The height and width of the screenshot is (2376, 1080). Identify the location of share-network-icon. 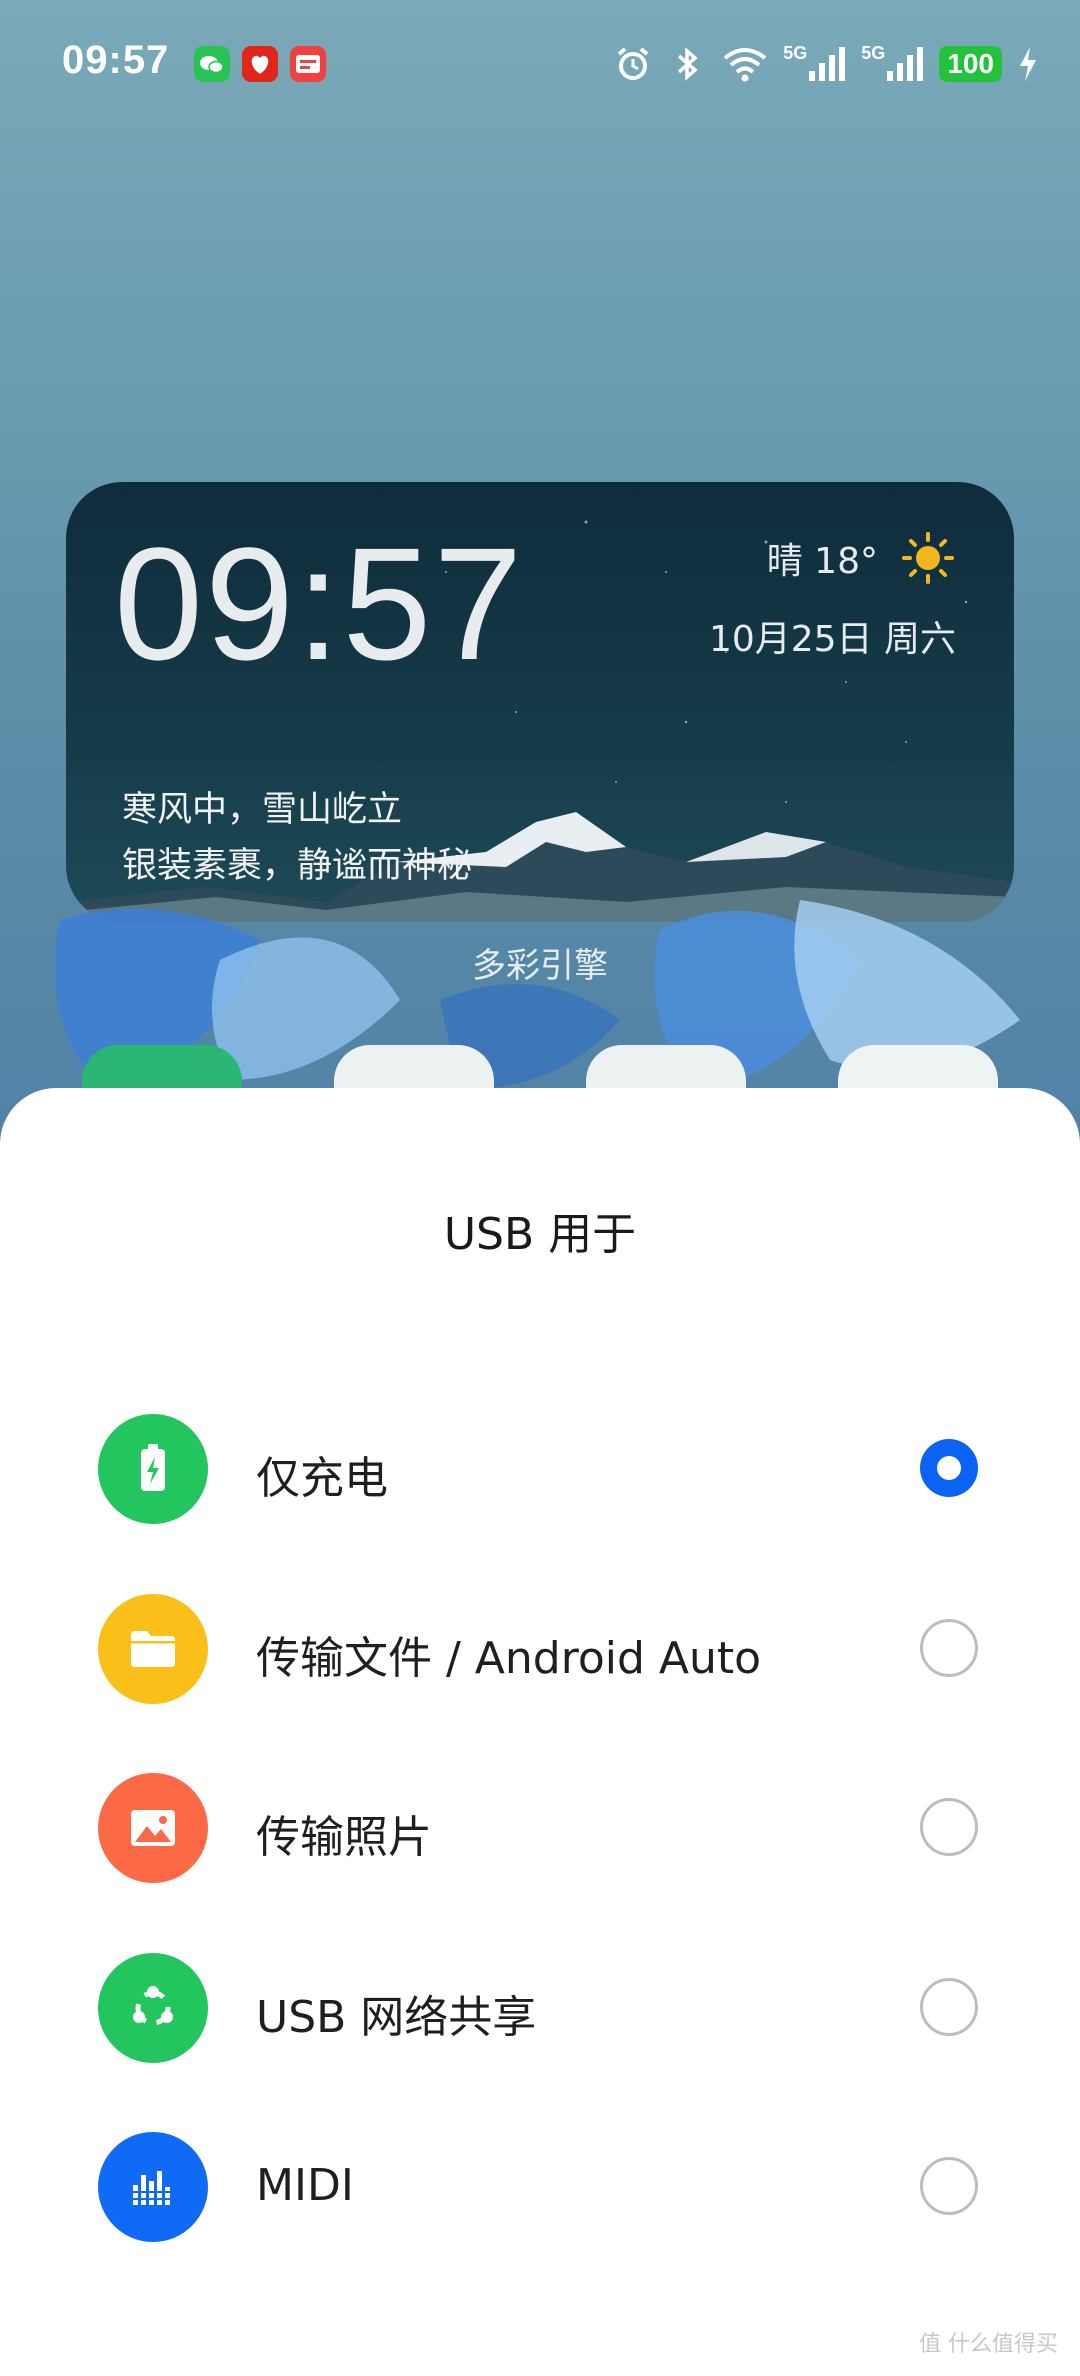
(153, 2008).